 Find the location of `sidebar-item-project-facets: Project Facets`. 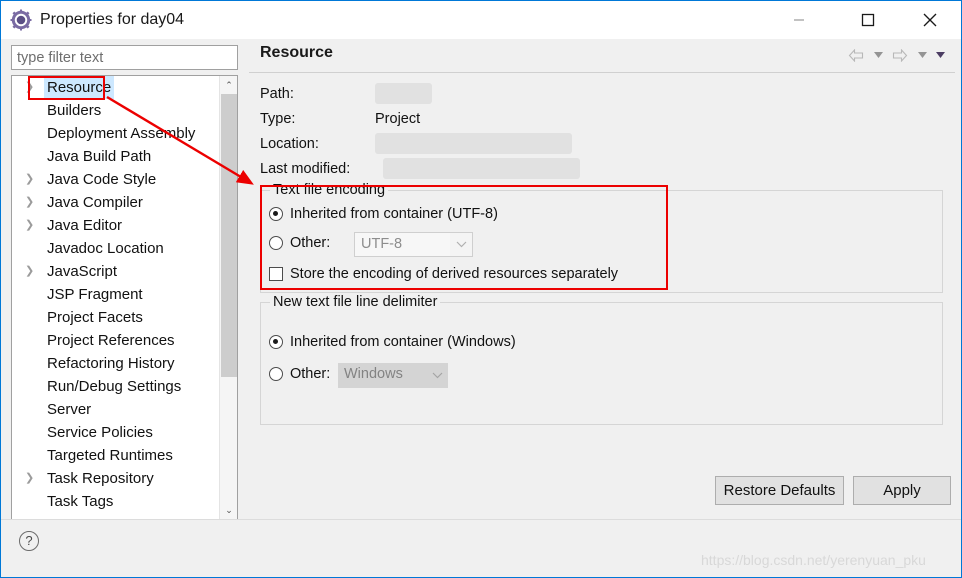

sidebar-item-project-facets: Project Facets is located at coordinates (115, 317).